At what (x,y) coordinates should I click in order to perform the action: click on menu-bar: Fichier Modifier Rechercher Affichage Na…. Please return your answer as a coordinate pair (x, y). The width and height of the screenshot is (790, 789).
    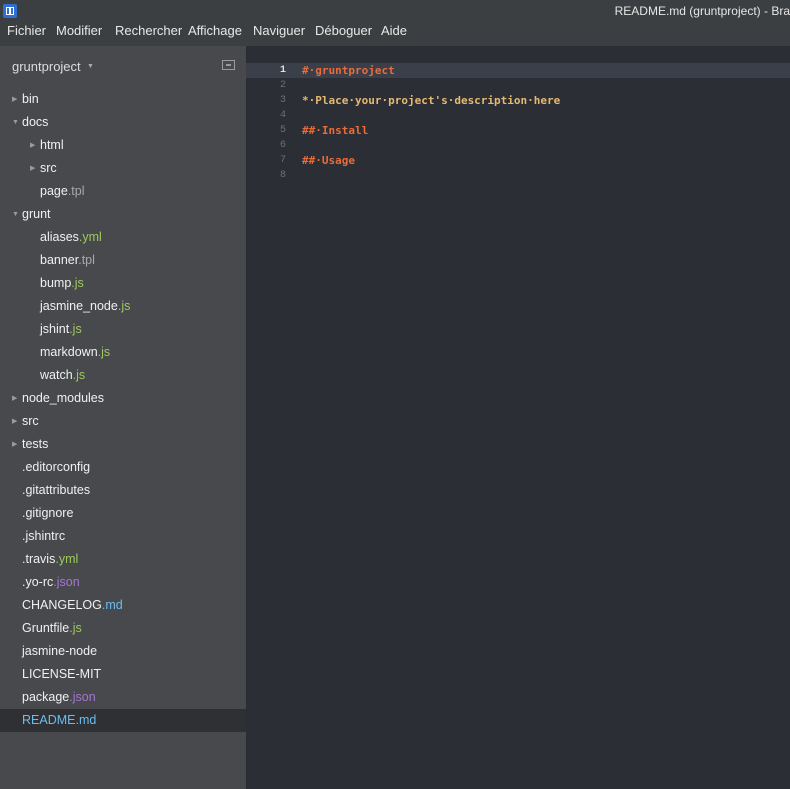
    Looking at the image, I should click on (395, 34).